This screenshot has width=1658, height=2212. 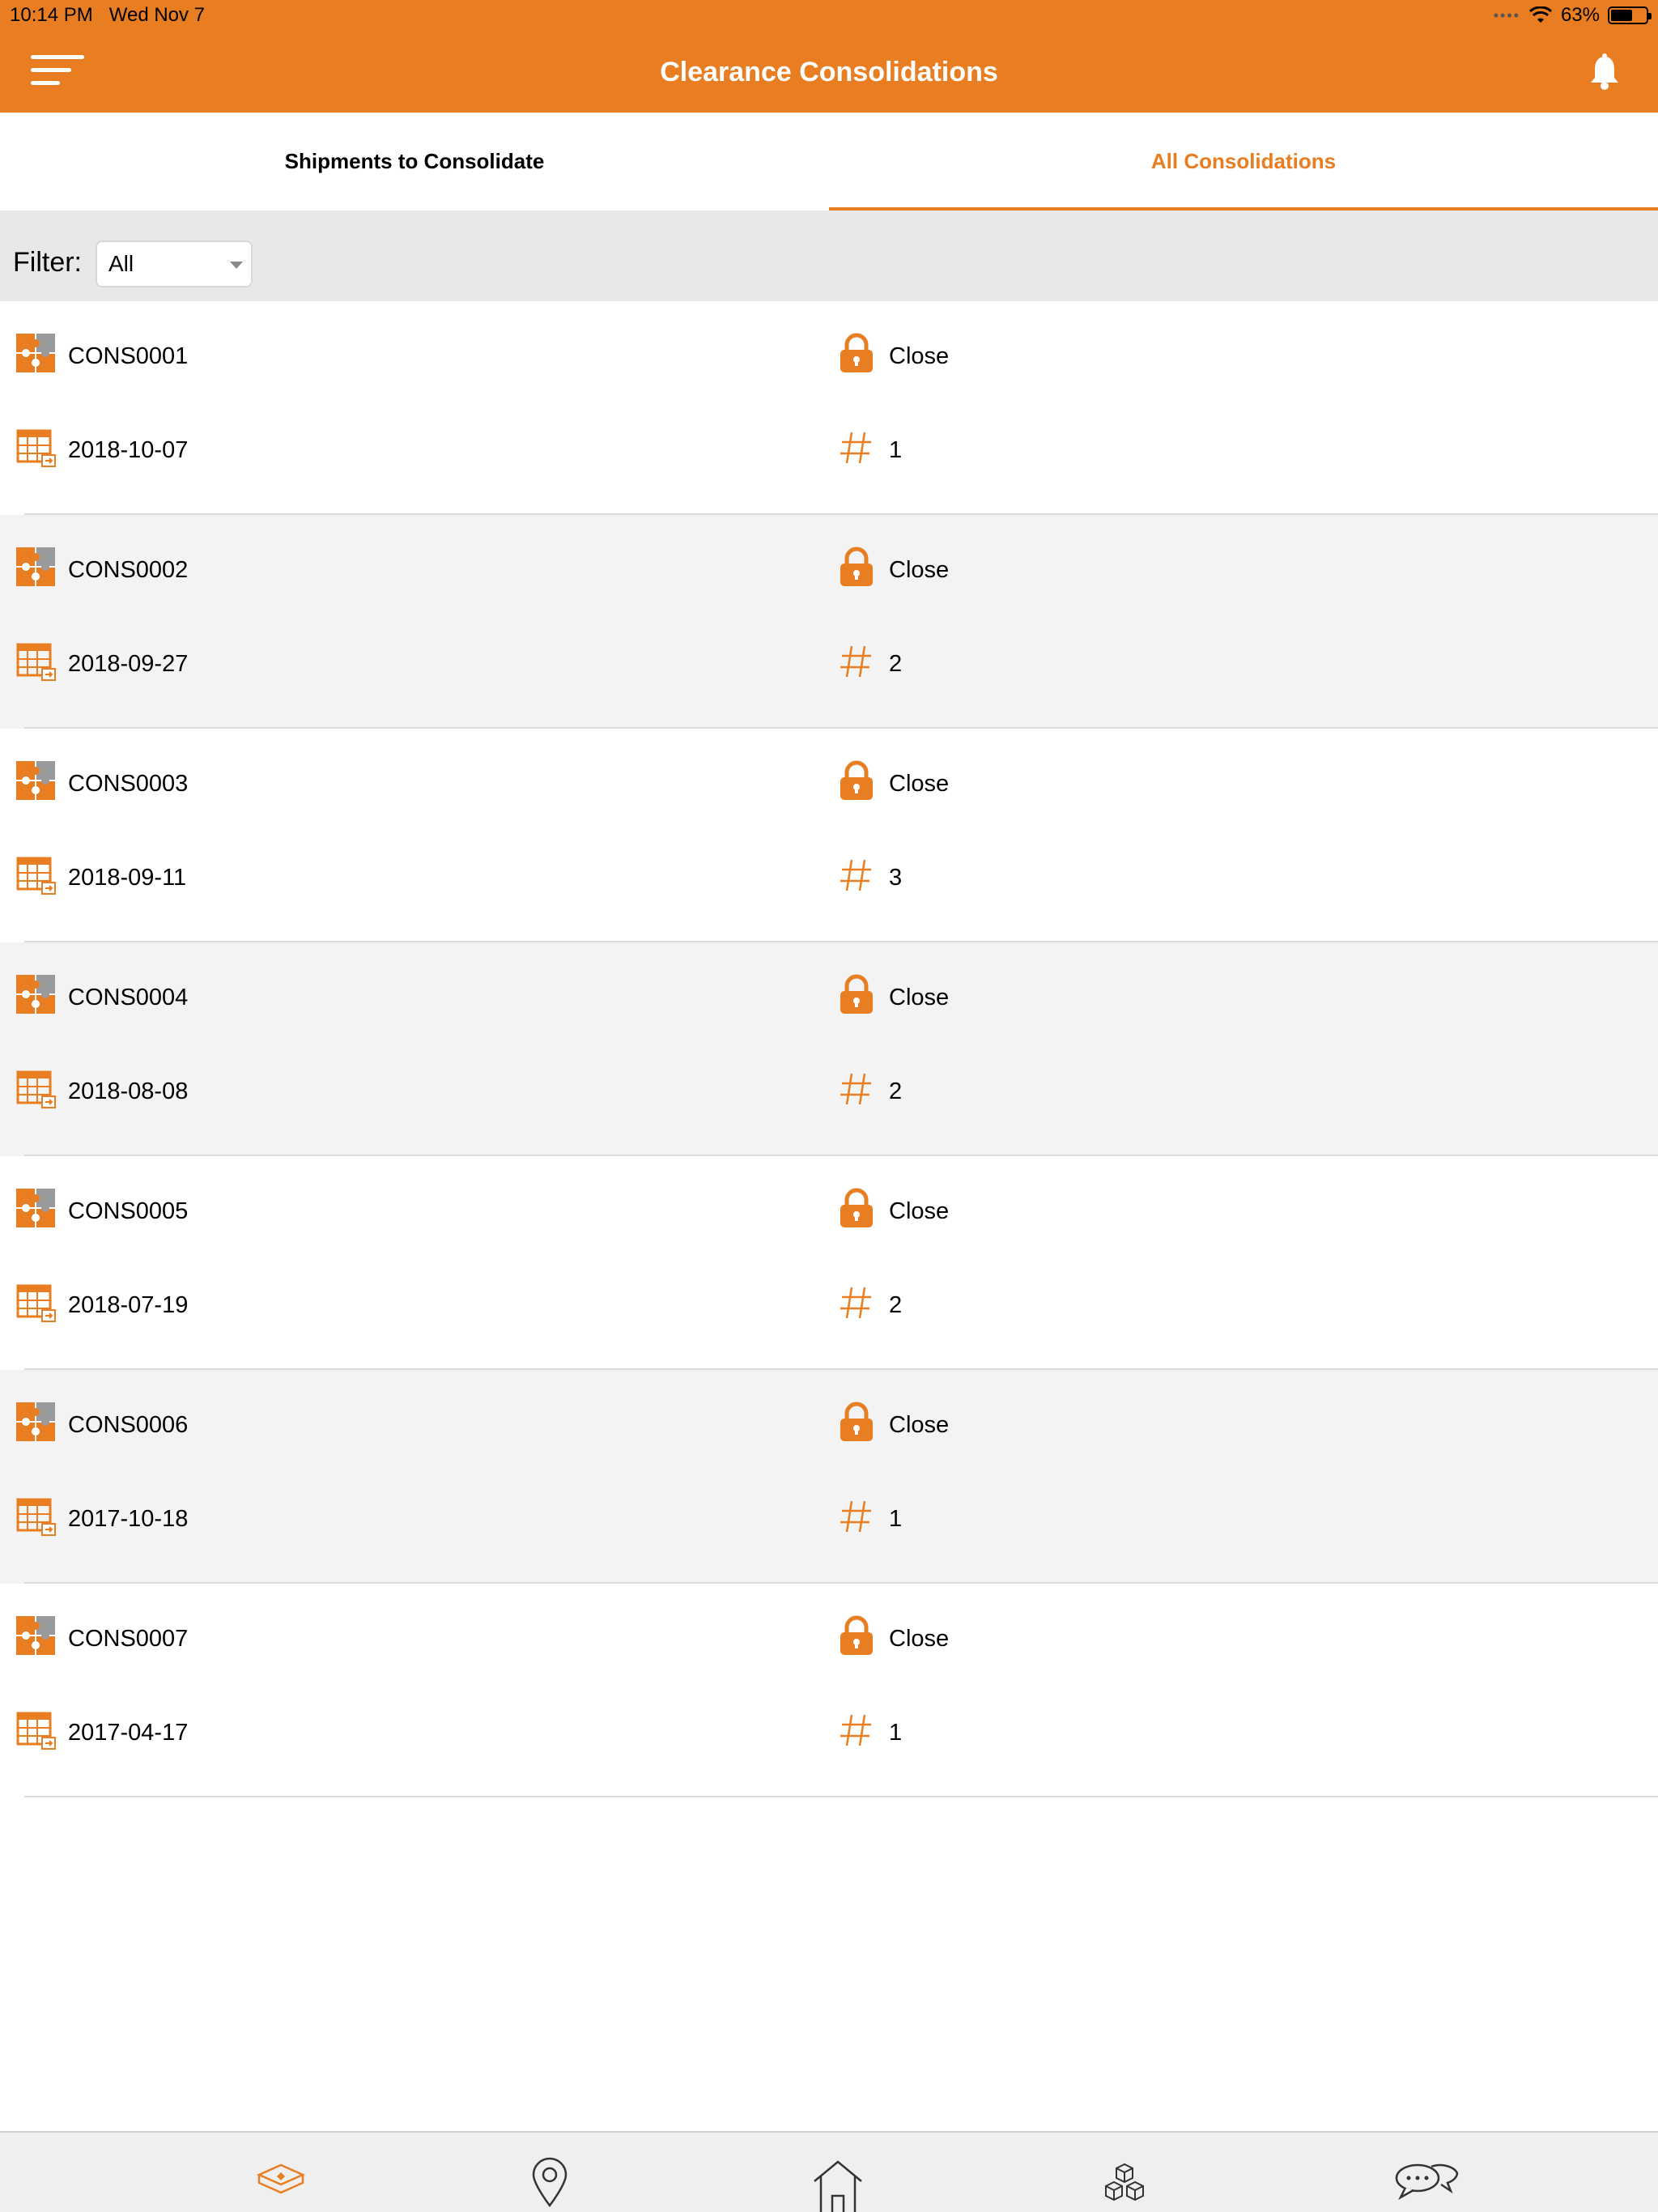 I want to click on location-pin-icon, so click(x=549, y=2183).